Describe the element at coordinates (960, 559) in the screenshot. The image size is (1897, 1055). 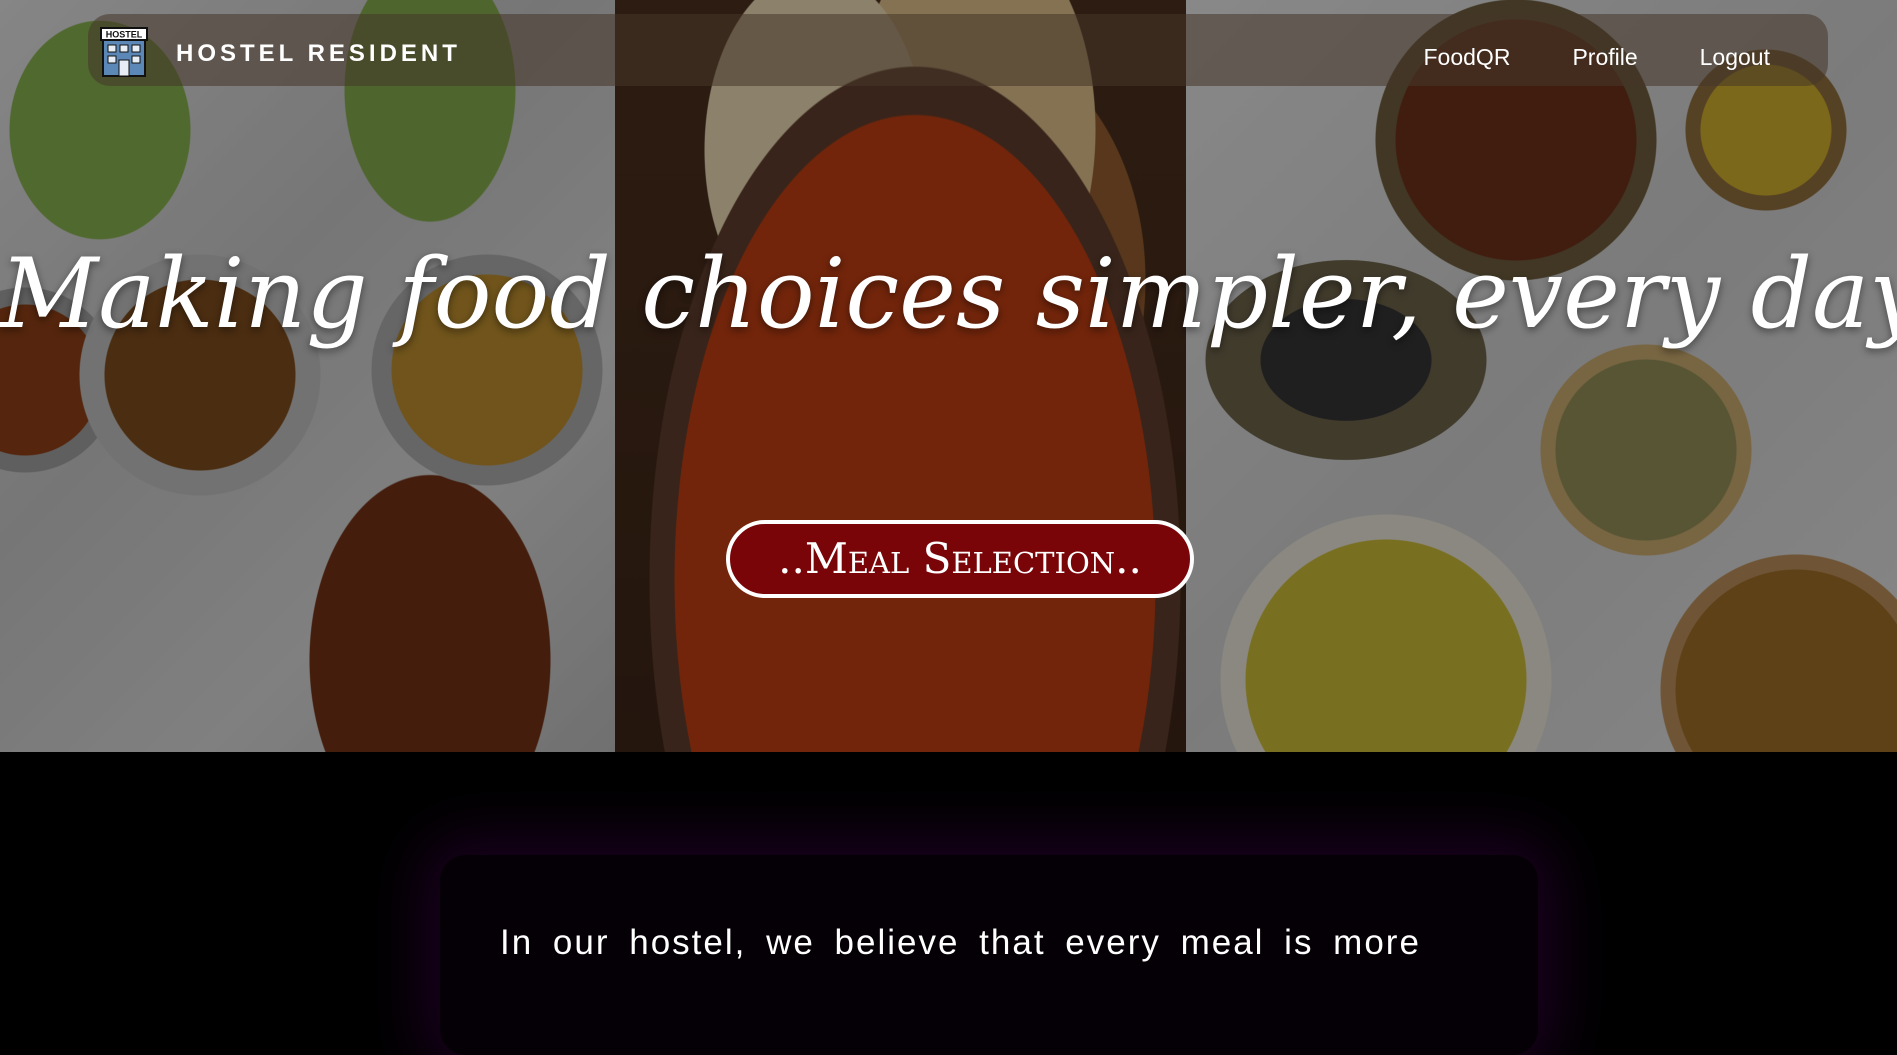
I see `meal-selection-button: ..Meal Selection..` at that location.